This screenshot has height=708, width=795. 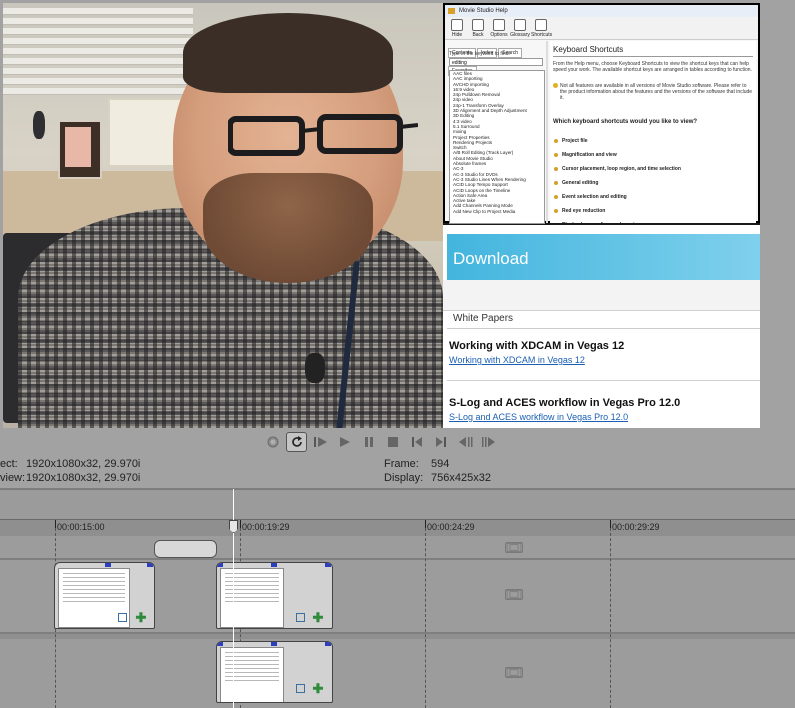 I want to click on hide-button: Hide, so click(x=457, y=28).